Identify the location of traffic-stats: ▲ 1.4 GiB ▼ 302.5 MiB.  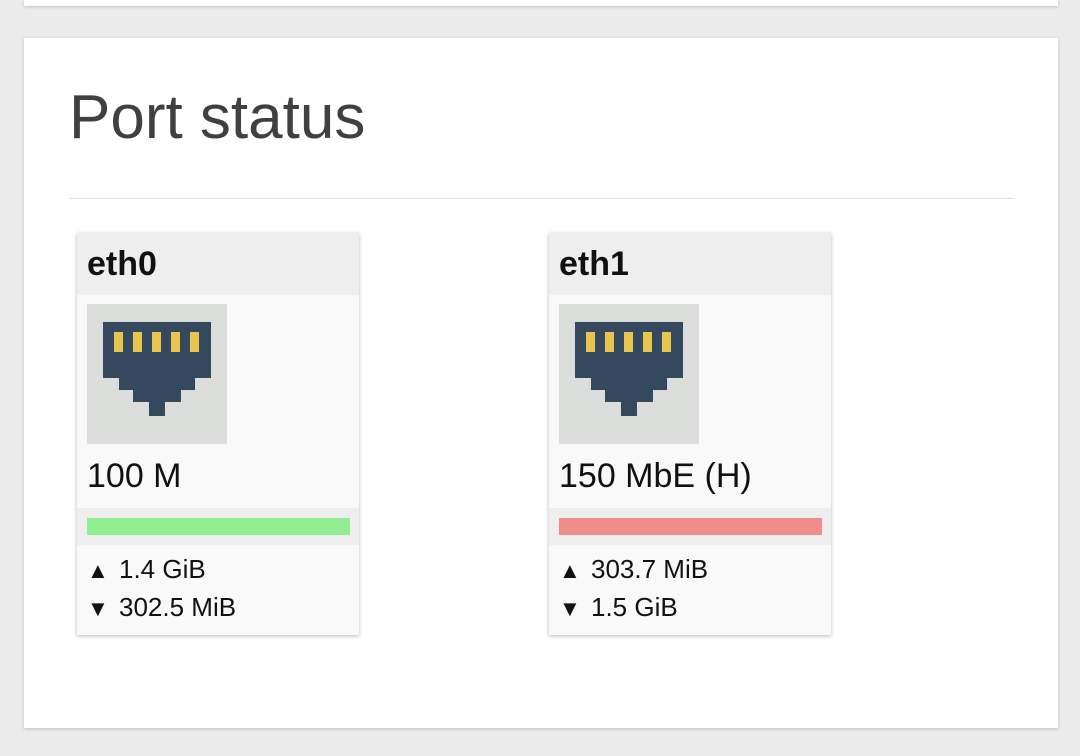
(161, 589).